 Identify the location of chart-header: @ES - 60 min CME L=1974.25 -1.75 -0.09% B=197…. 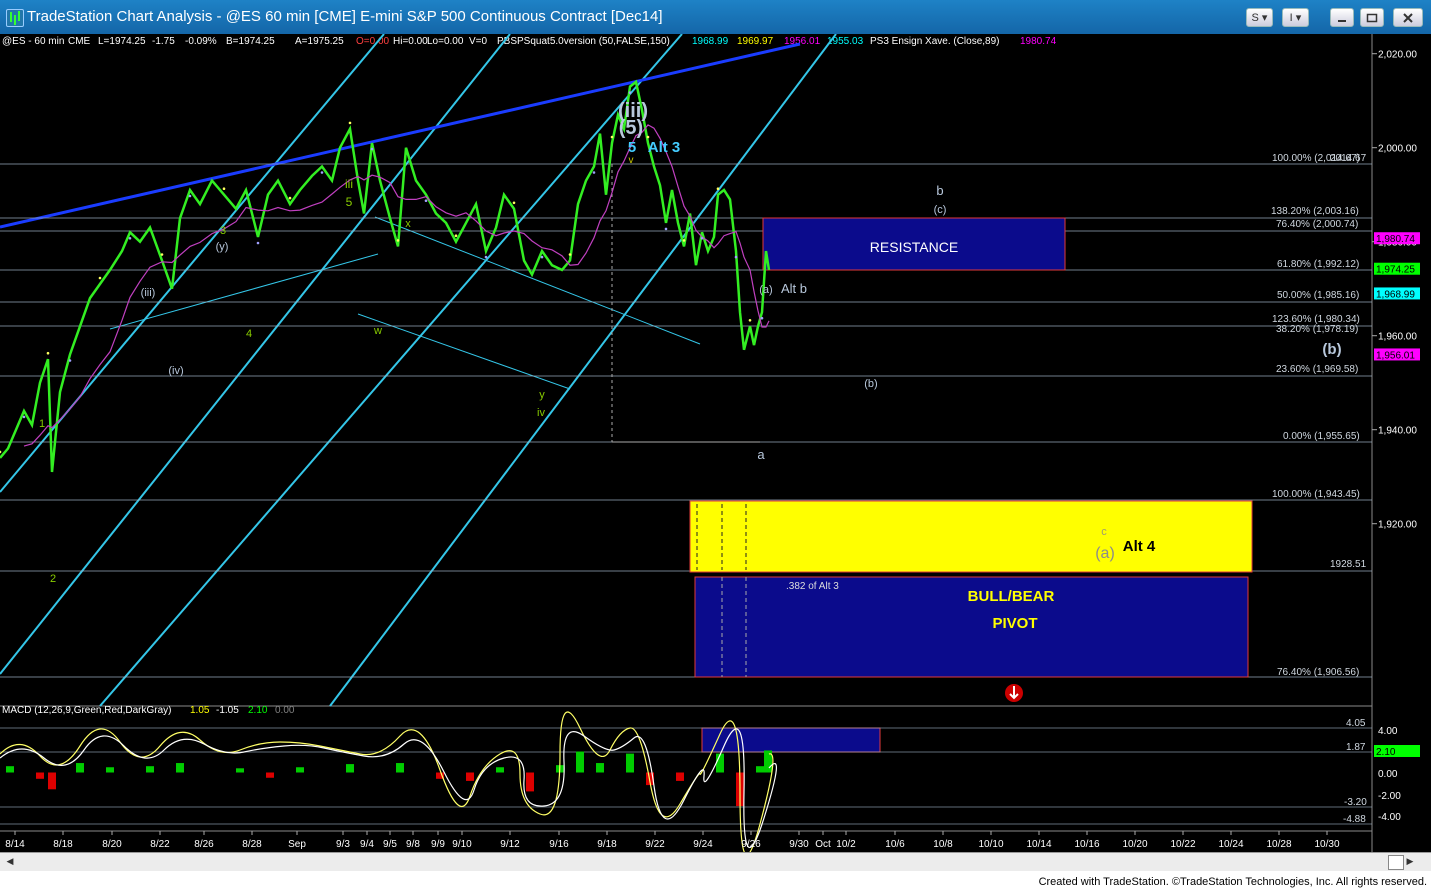
(529, 41).